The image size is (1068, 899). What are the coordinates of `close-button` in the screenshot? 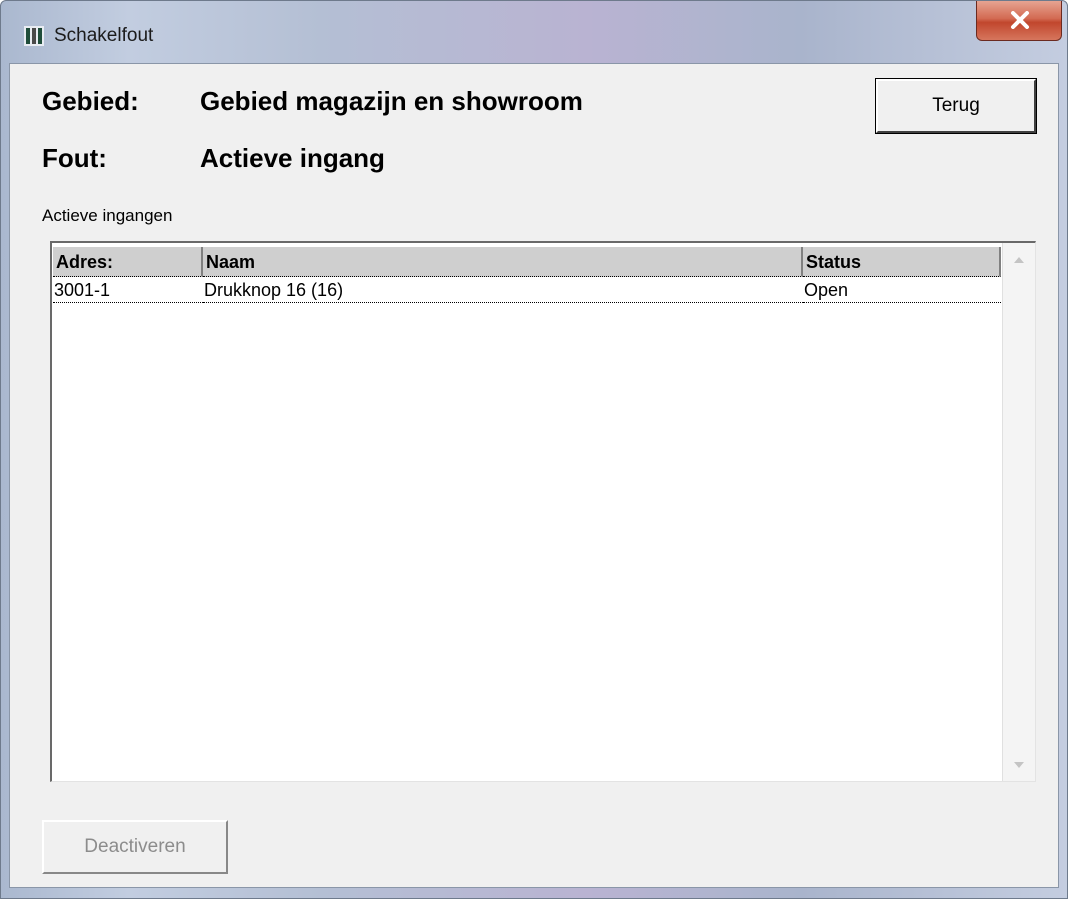 It's located at (1019, 21).